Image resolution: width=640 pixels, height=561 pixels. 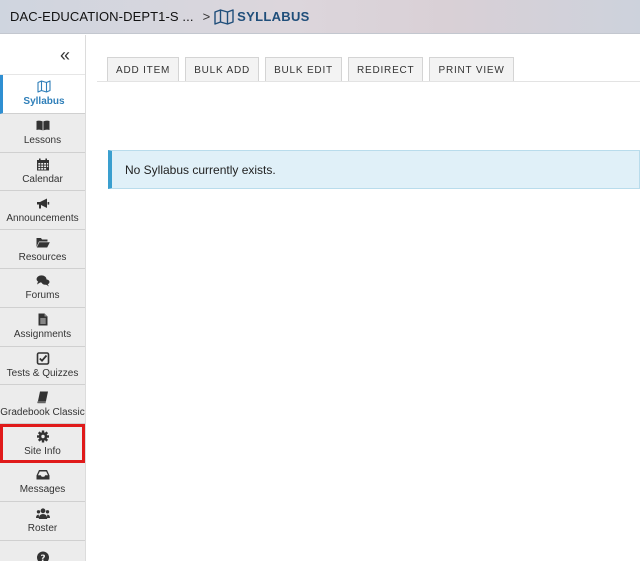 What do you see at coordinates (42, 373) in the screenshot?
I see `sidebar-item-label: Tests & Quizzes` at bounding box center [42, 373].